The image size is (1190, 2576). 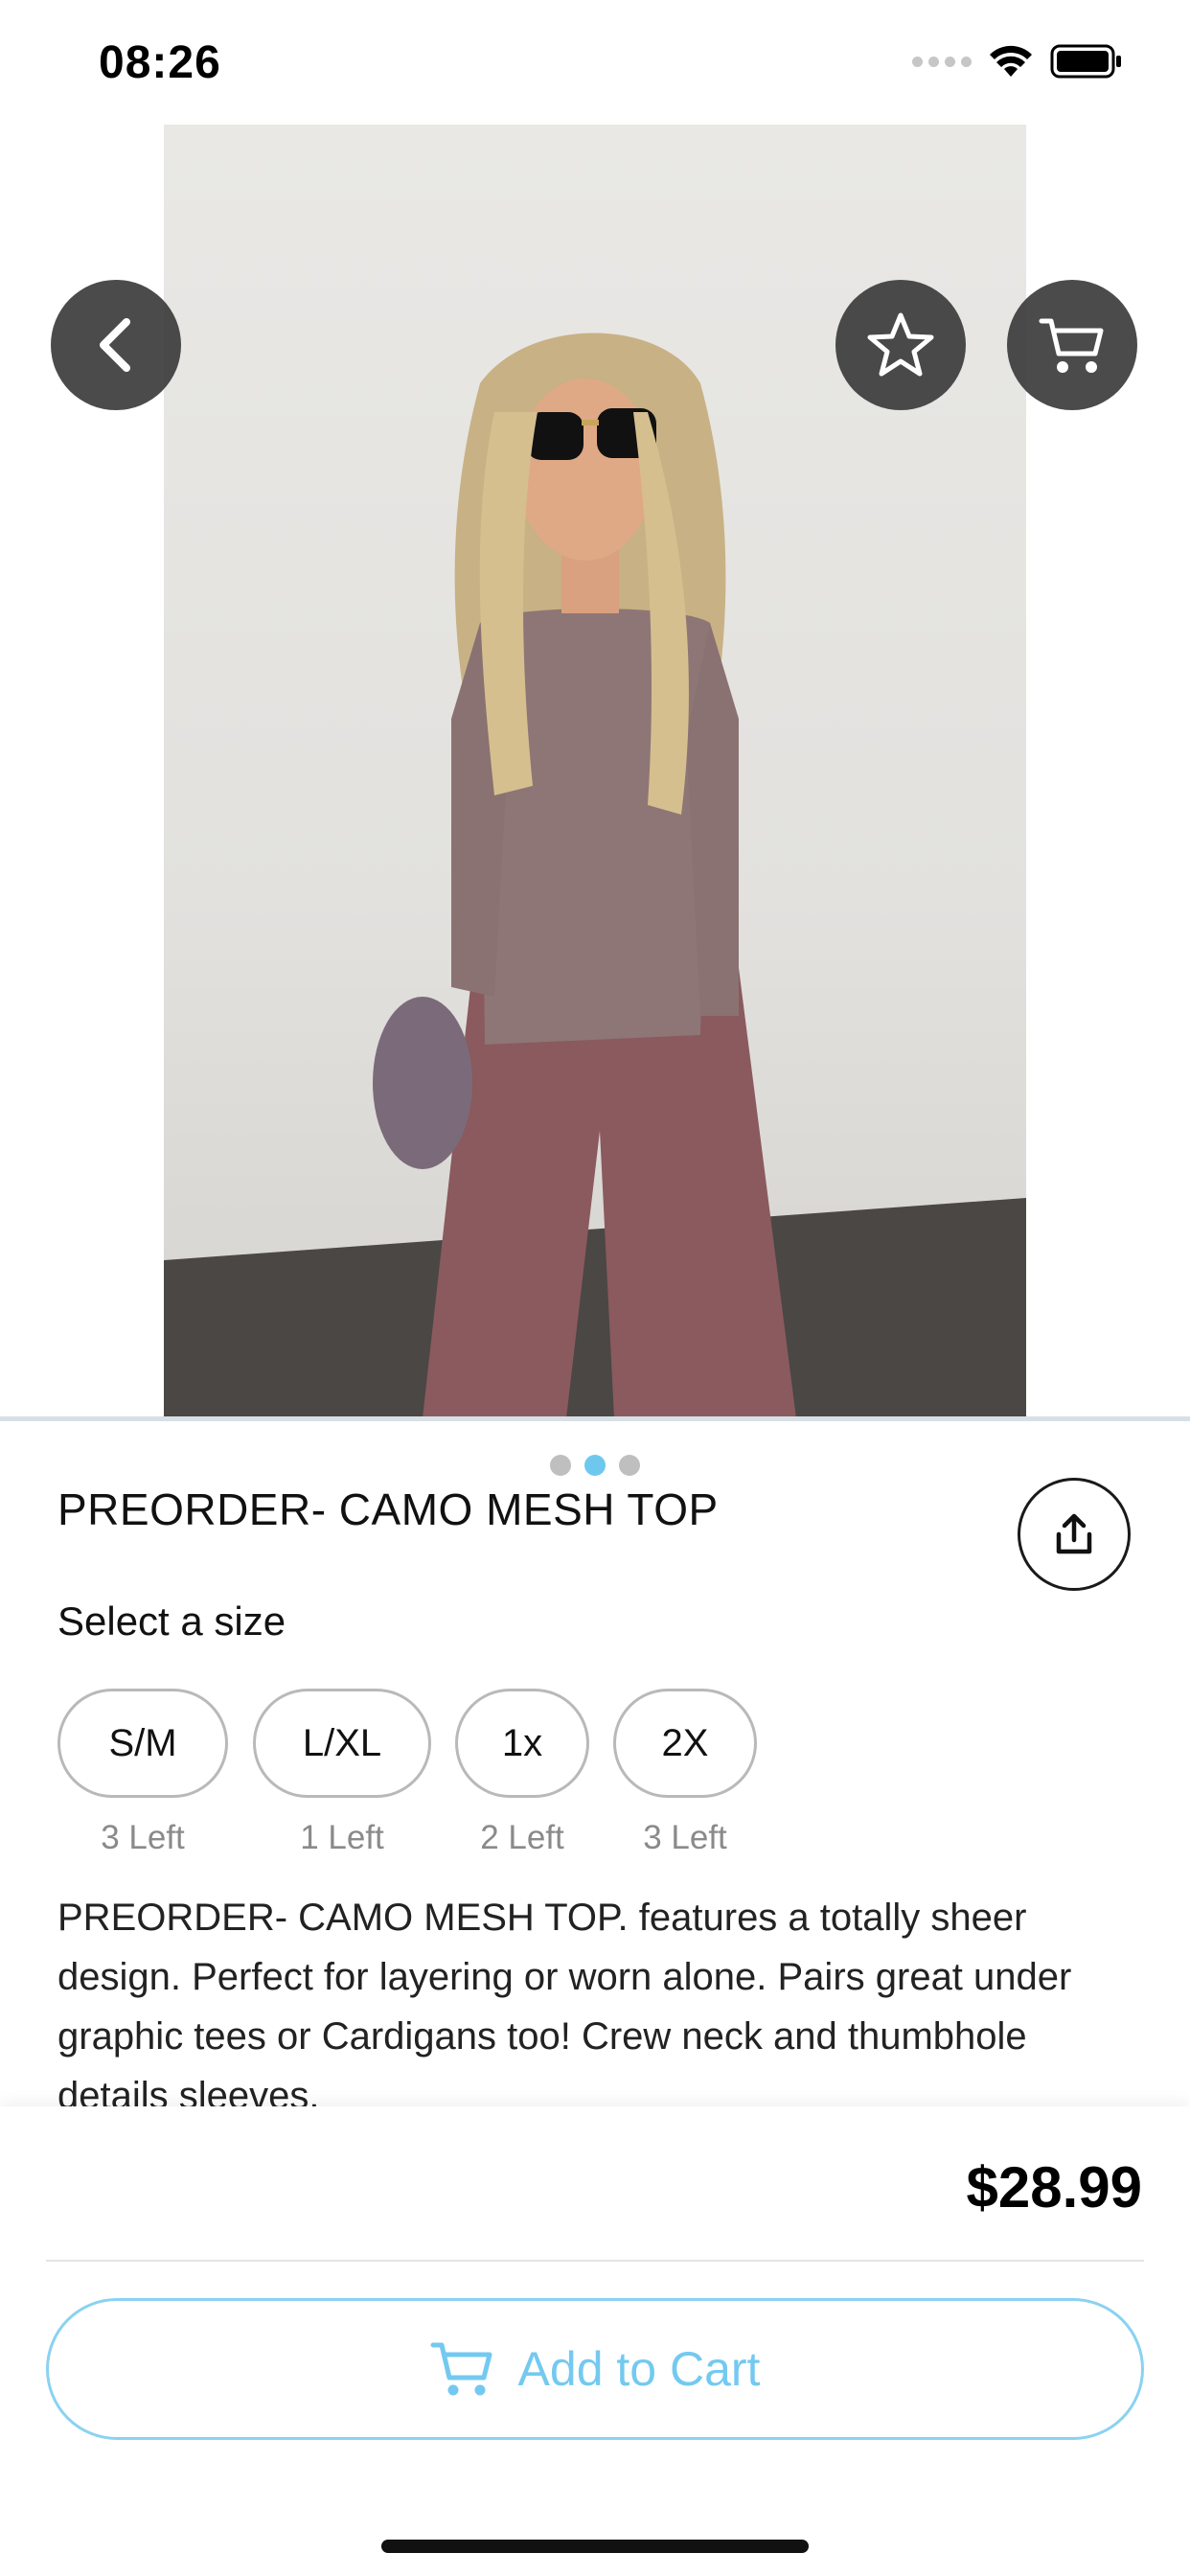 I want to click on add-to-cart-label: Add to Cart, so click(x=639, y=2369).